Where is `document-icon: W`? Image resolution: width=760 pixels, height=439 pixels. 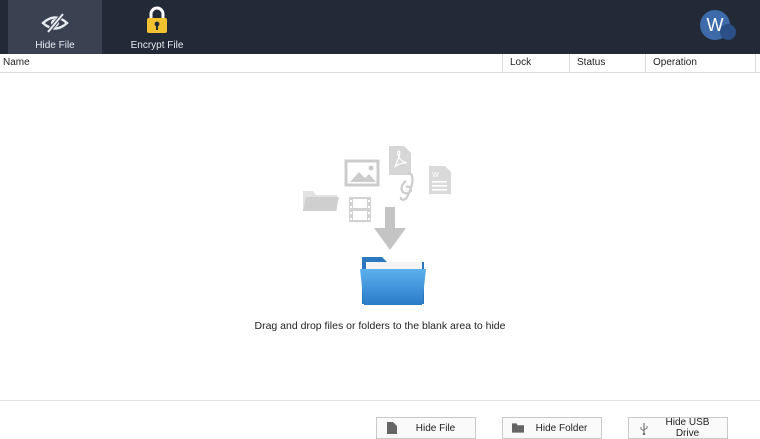
document-icon: W is located at coordinates (440, 180).